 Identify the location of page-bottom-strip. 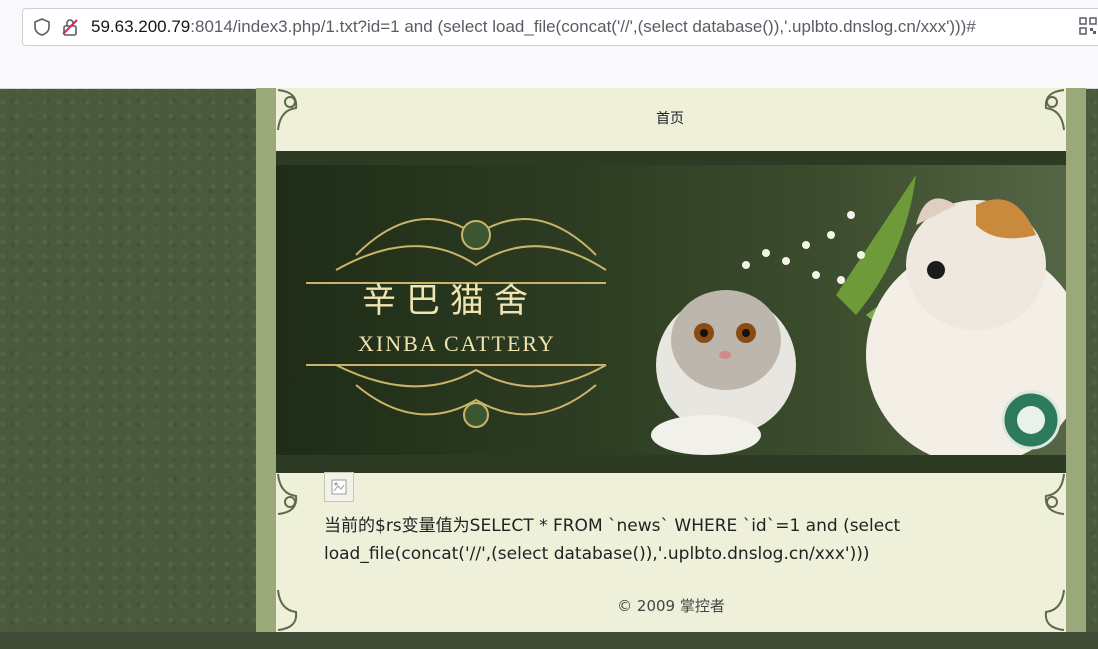
(549, 640).